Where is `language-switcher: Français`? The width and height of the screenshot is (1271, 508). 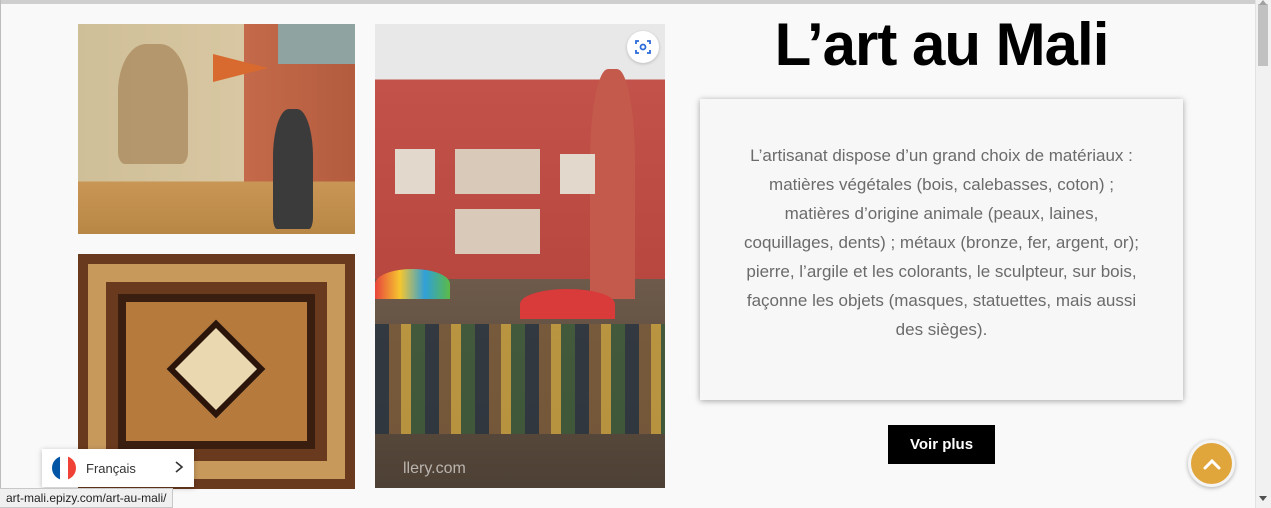
language-switcher: Français is located at coordinates (118, 468).